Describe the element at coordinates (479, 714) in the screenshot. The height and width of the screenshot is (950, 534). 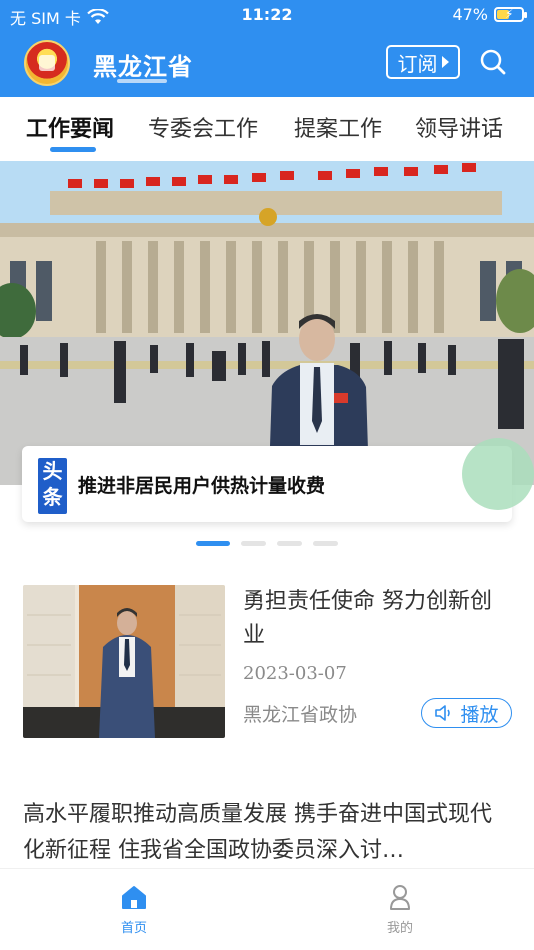
I see `play-label: 播放` at that location.